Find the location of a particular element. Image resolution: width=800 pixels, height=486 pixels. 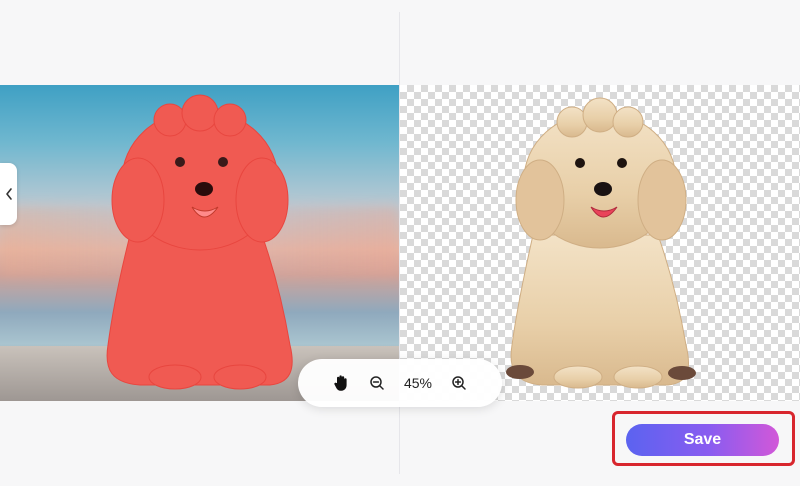

zoom-out-icon is located at coordinates (377, 383).